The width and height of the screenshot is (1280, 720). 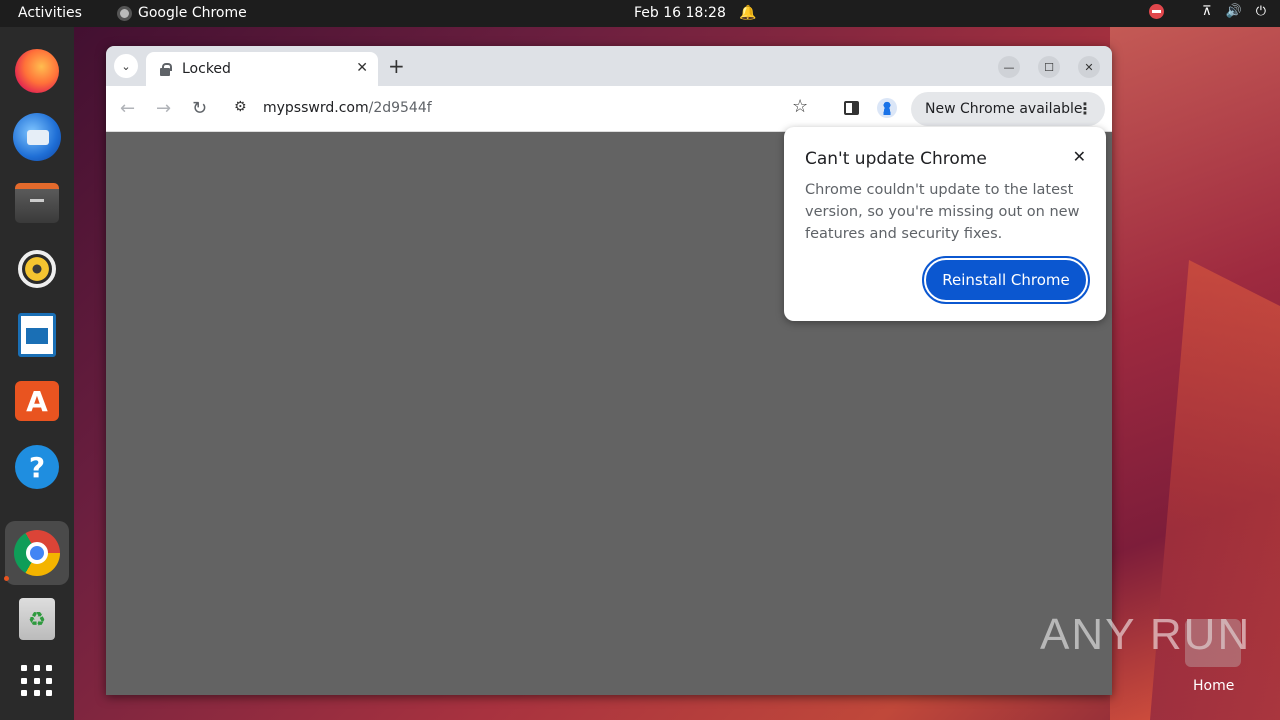 I want to click on tab-search-button: ⌄, so click(x=126, y=66).